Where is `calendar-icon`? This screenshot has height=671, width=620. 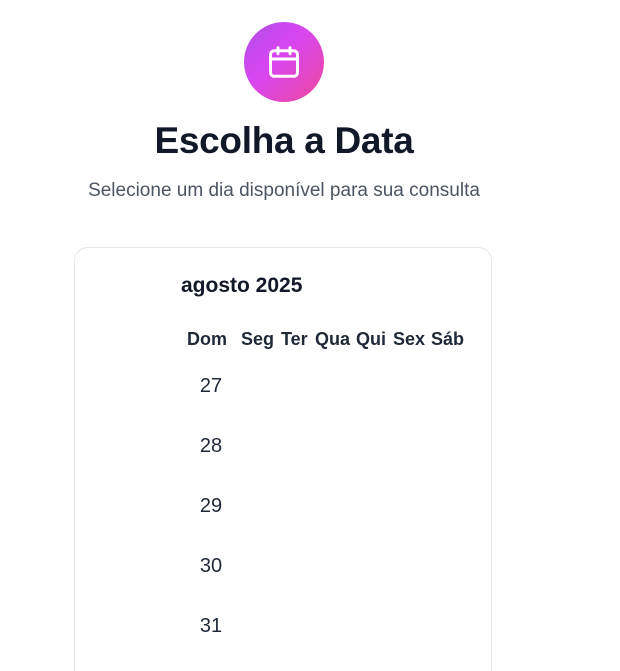 calendar-icon is located at coordinates (284, 62).